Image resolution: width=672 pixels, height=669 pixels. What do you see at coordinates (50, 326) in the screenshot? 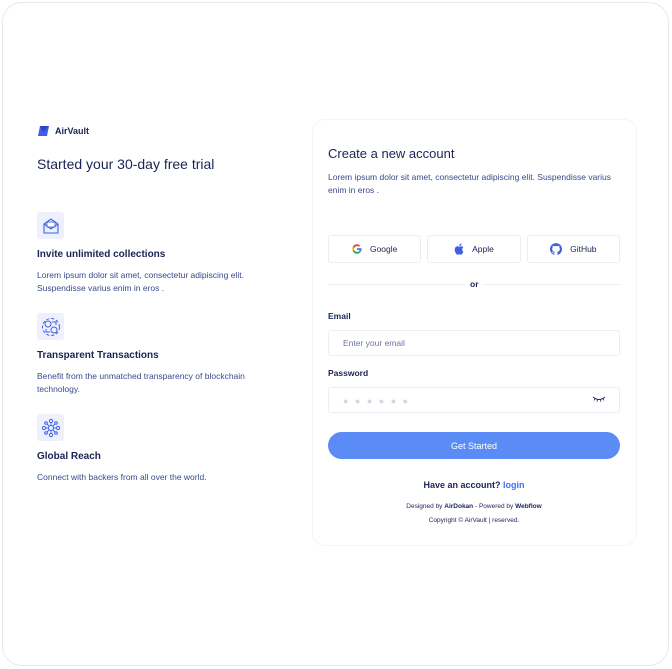
I see `exchange-icon` at bounding box center [50, 326].